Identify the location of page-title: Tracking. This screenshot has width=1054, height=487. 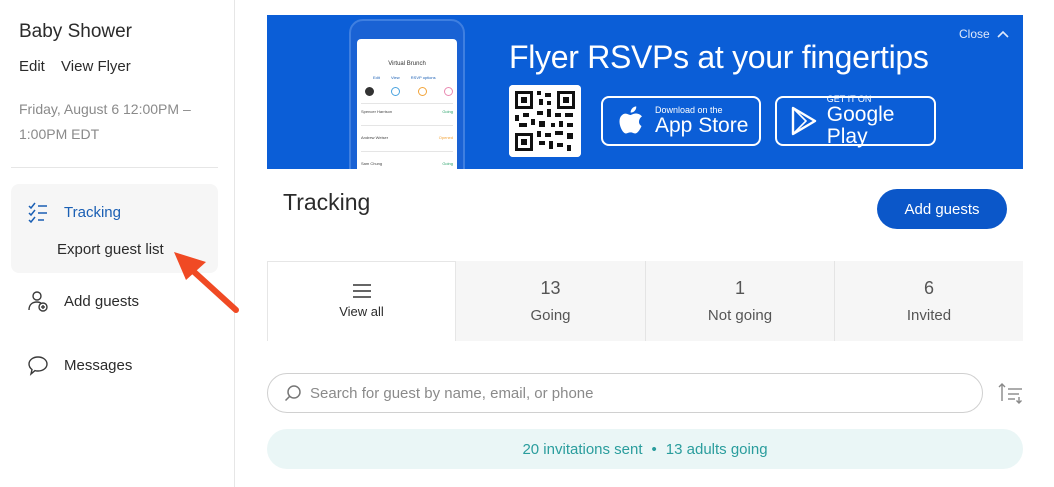
(327, 202).